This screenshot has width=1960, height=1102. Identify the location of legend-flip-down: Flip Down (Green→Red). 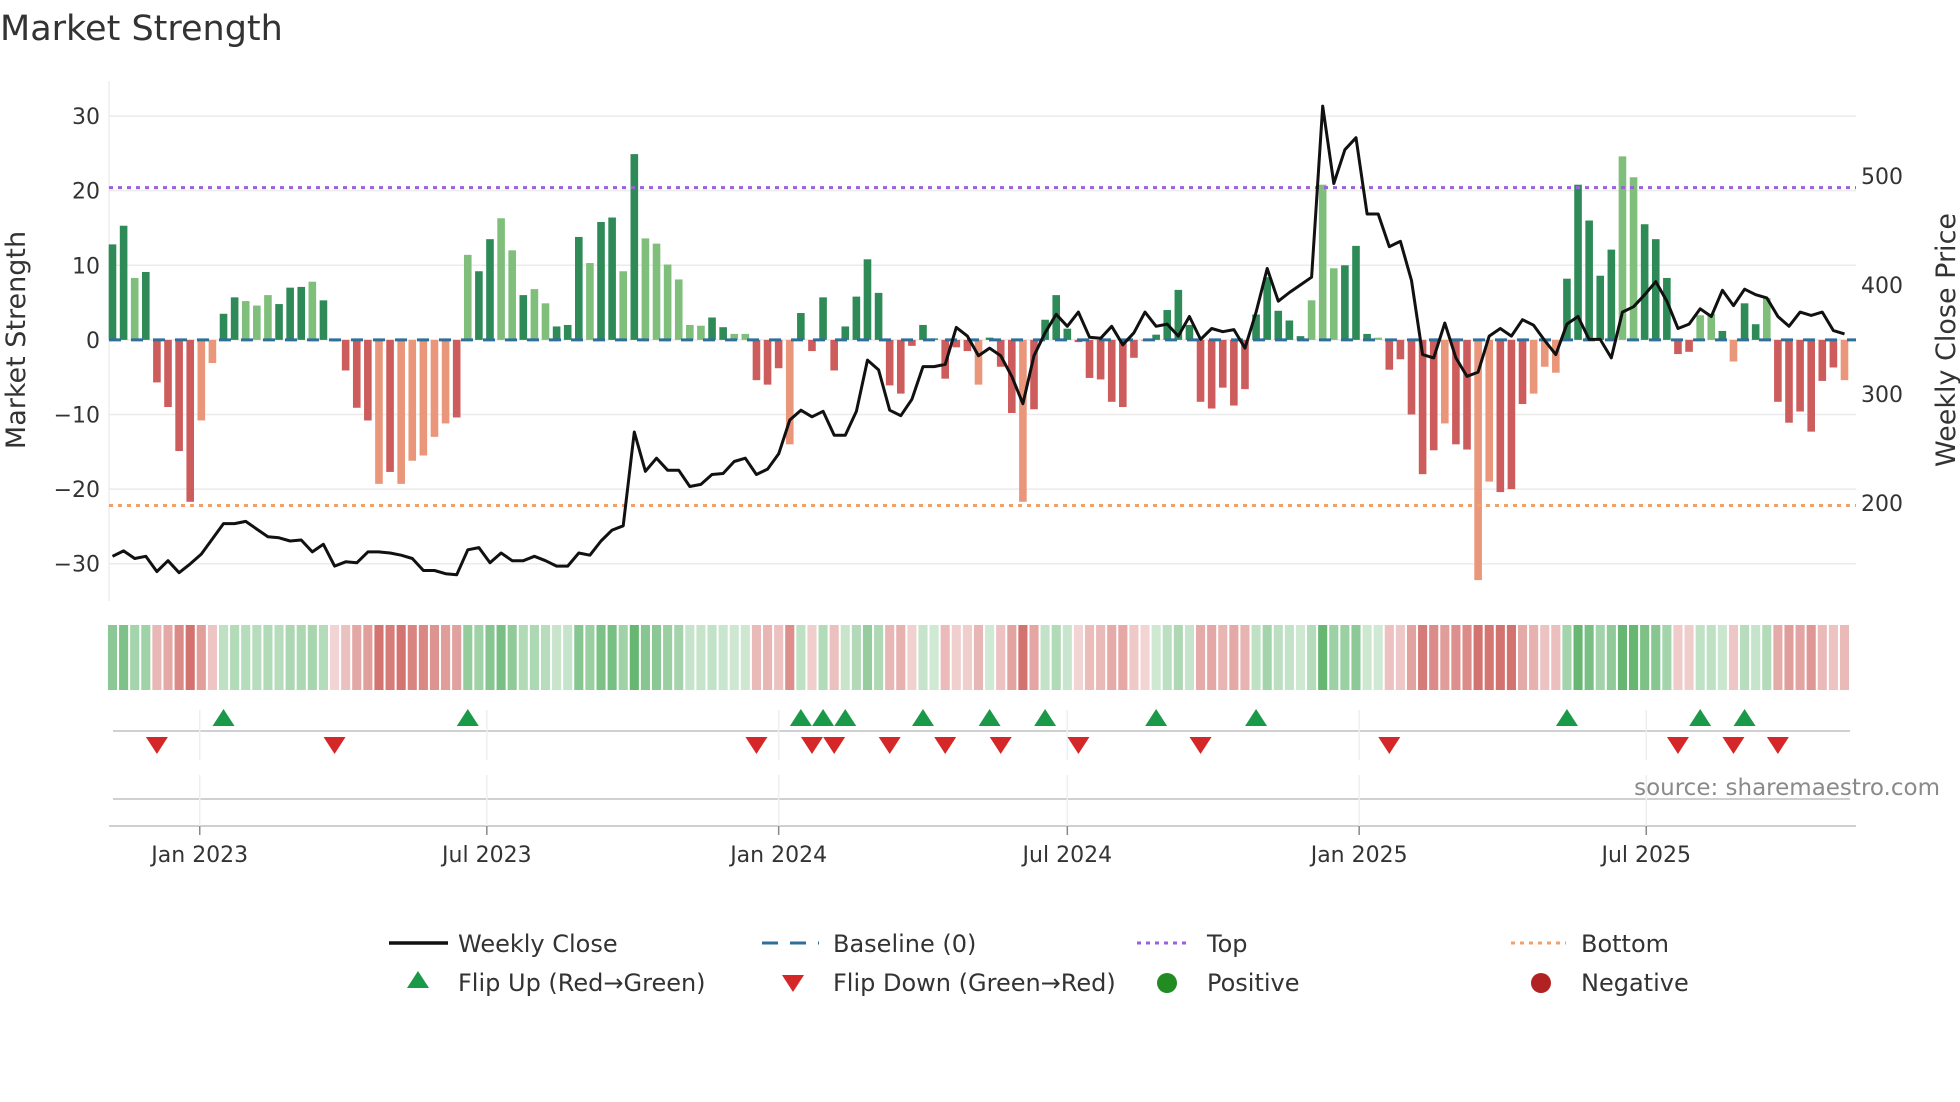
(974, 983).